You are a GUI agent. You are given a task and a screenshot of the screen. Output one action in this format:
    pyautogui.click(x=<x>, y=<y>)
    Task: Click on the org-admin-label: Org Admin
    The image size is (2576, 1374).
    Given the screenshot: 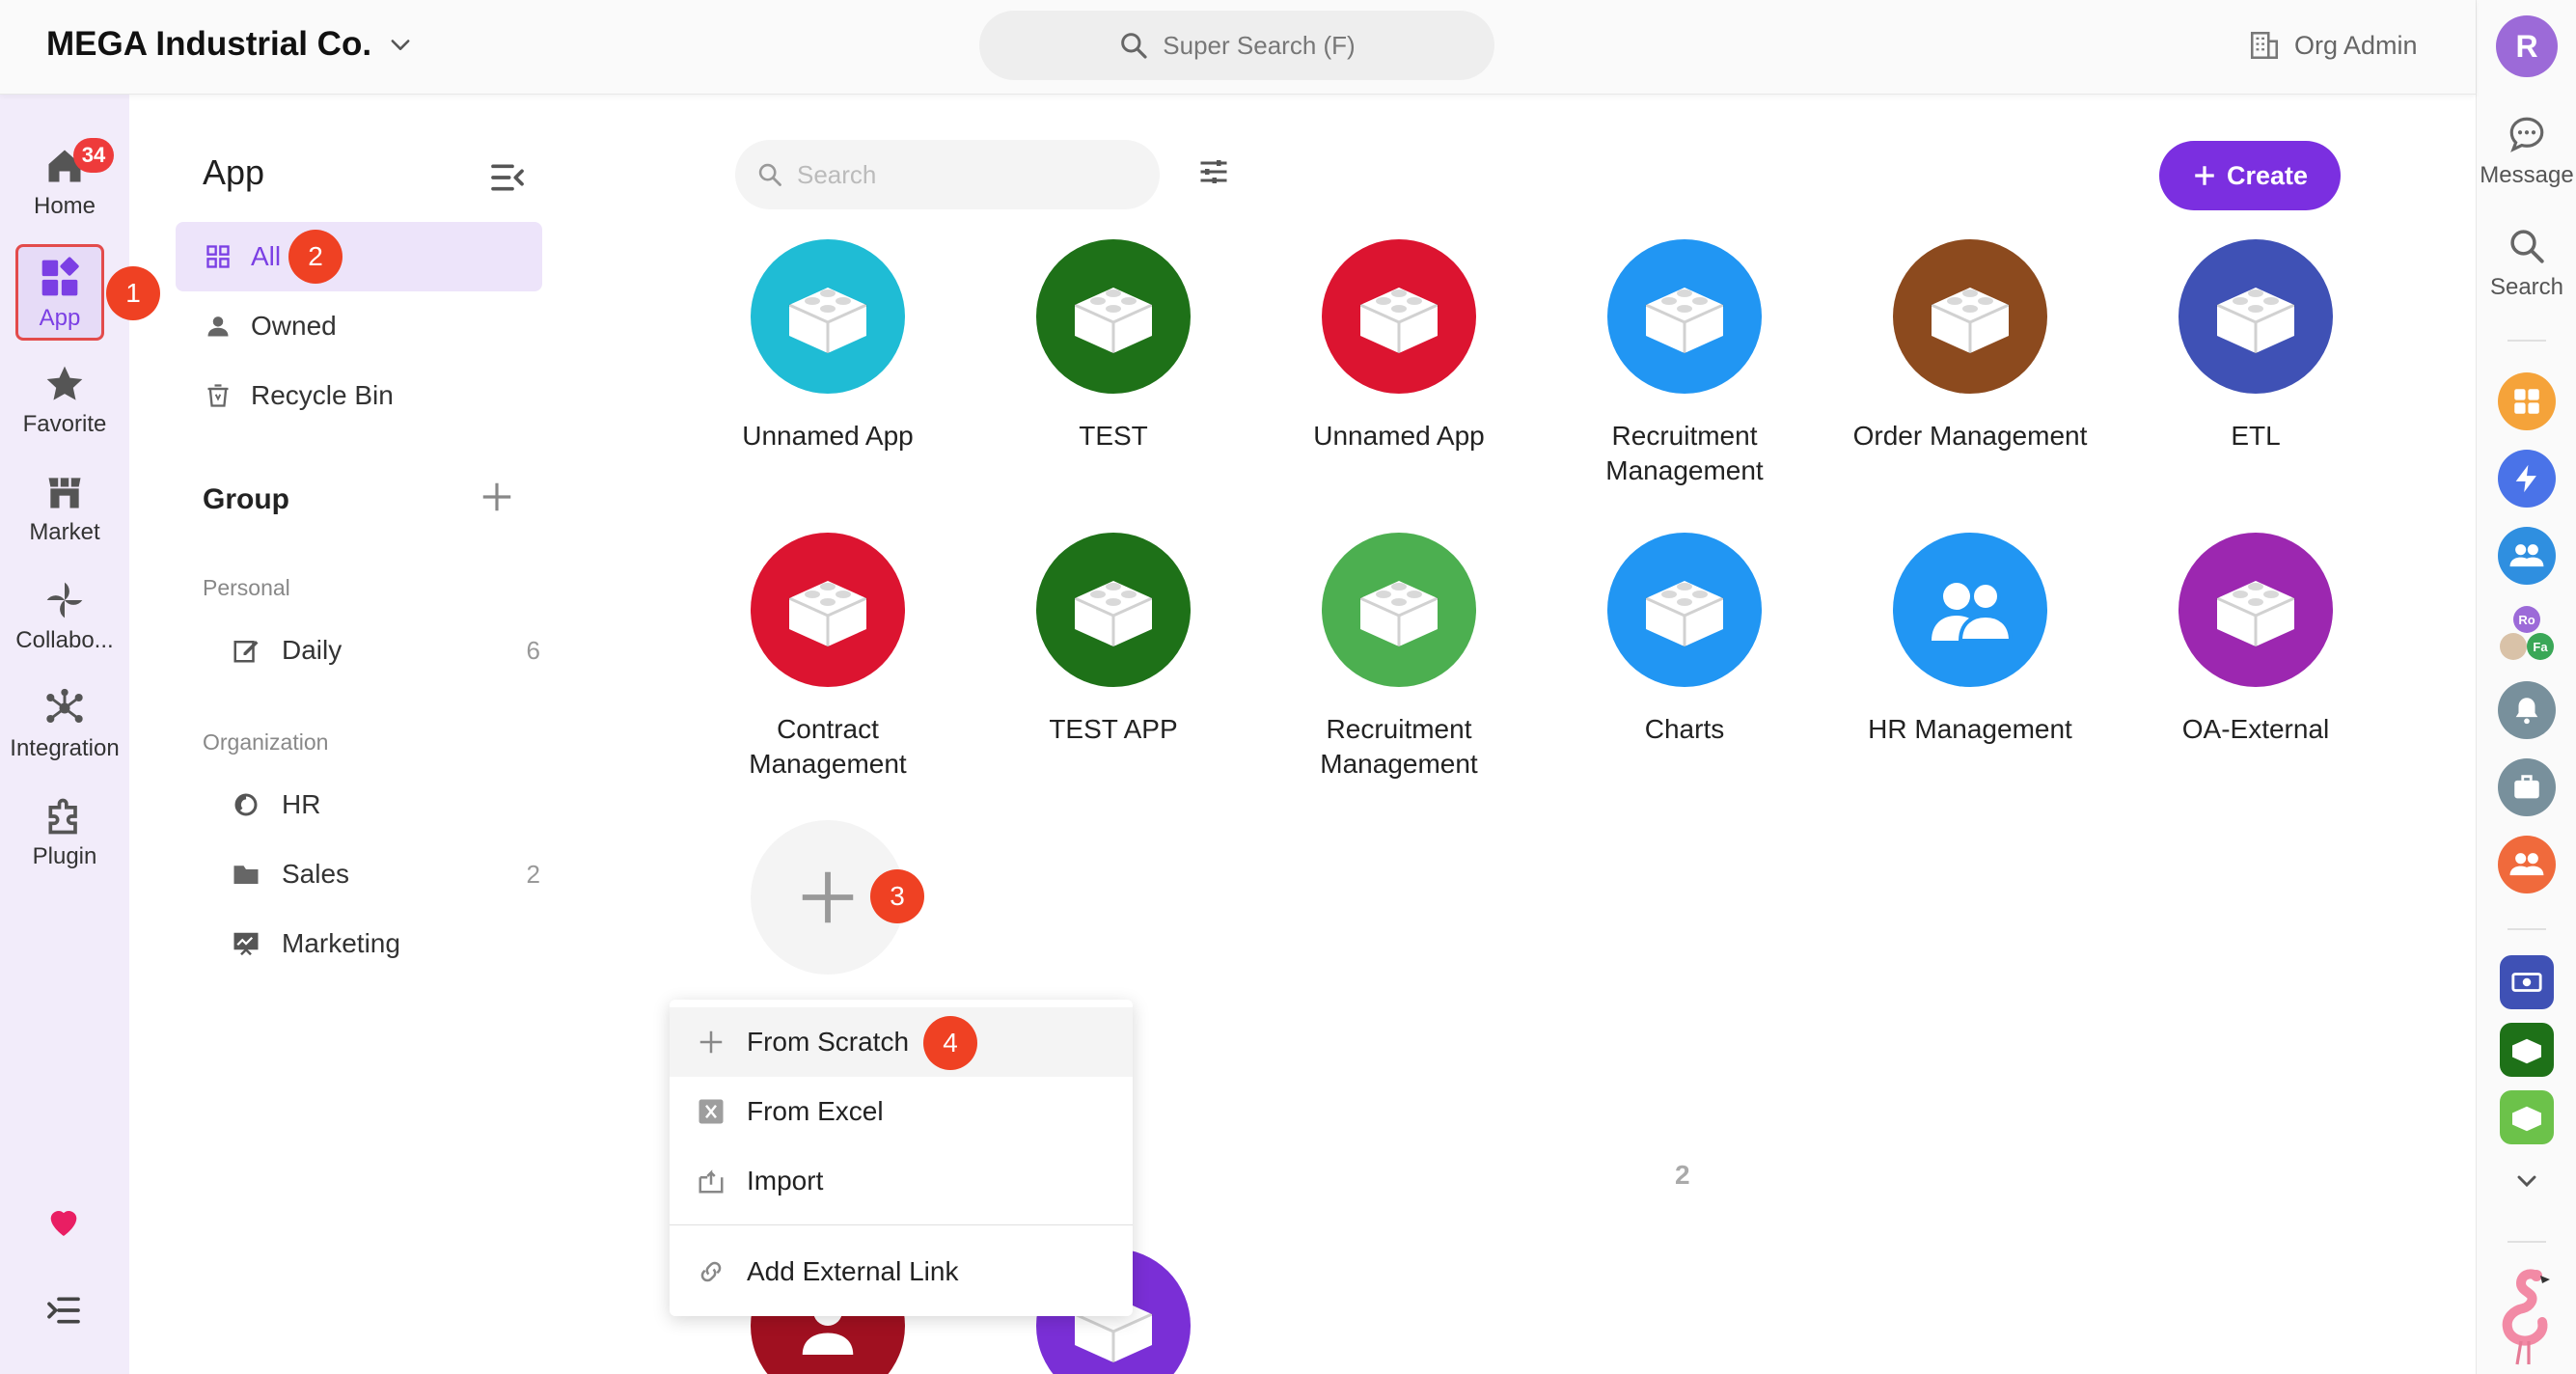 What is the action you would take?
    pyautogui.click(x=2356, y=45)
    